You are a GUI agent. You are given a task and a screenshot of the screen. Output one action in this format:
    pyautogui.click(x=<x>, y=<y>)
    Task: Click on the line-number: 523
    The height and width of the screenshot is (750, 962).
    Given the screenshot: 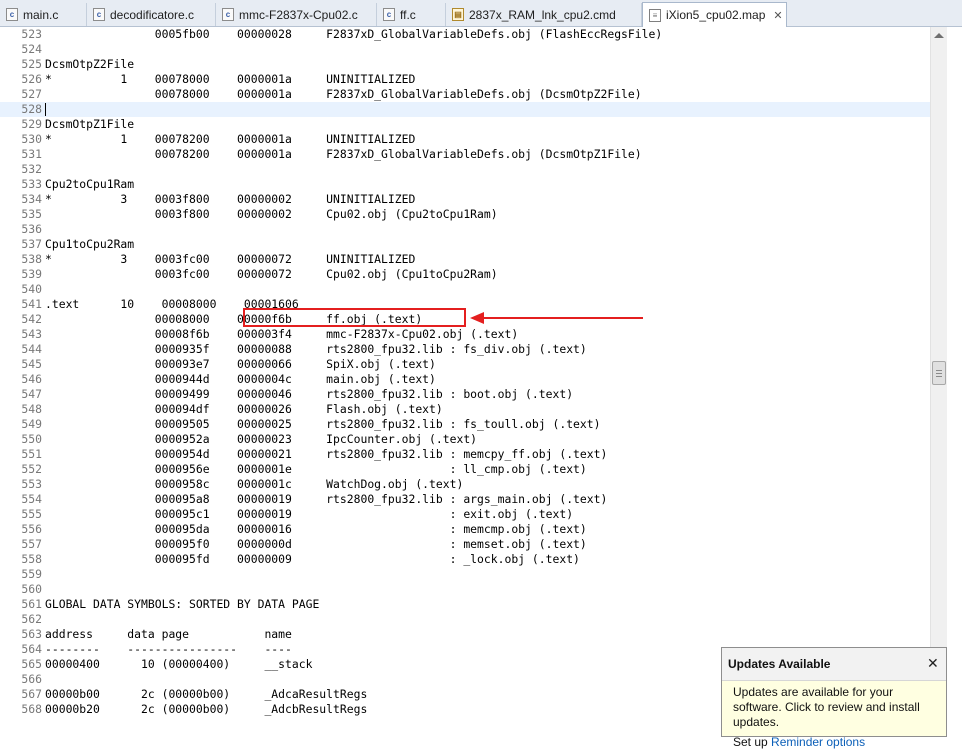 What is the action you would take?
    pyautogui.click(x=31, y=34)
    